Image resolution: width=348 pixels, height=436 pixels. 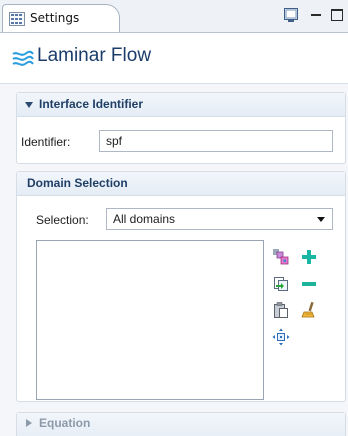 I want to click on tab-label: Settings, so click(x=55, y=18).